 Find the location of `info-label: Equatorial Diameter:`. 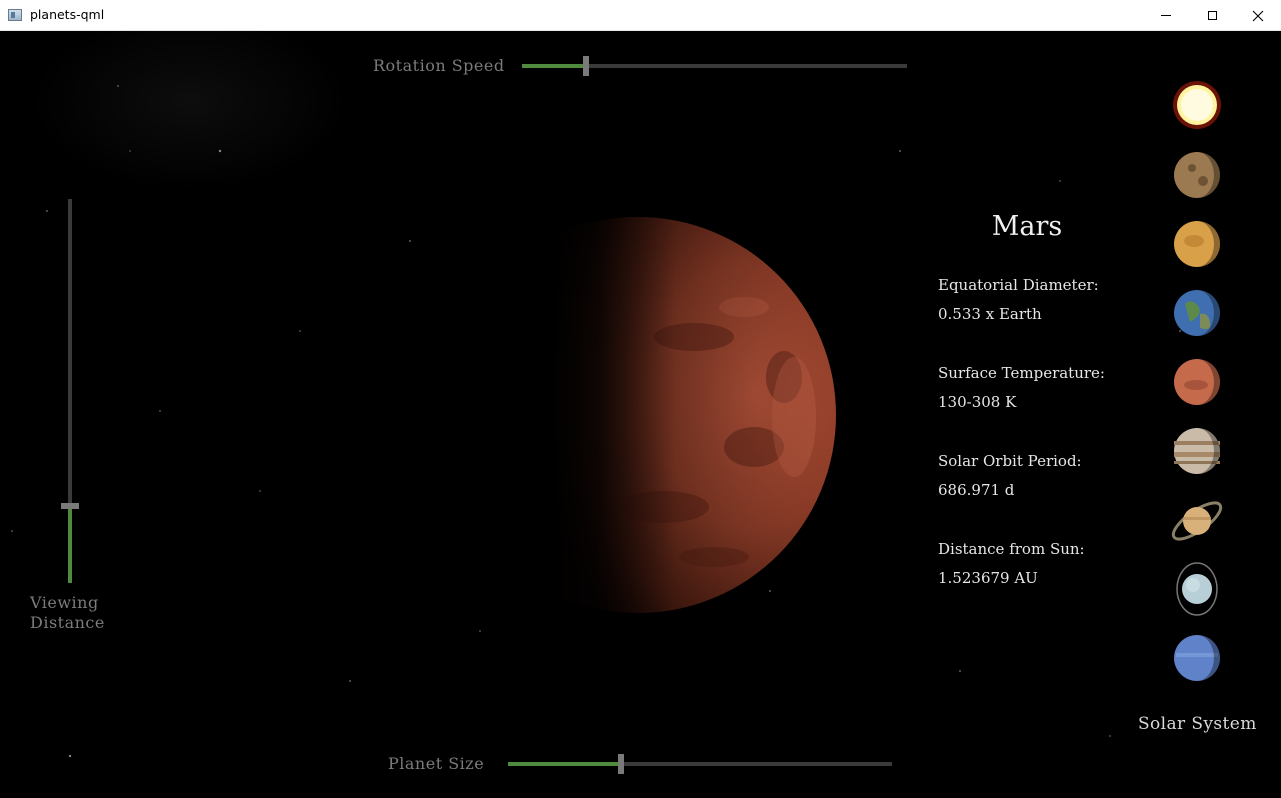

info-label: Equatorial Diameter: is located at coordinates (1018, 285).